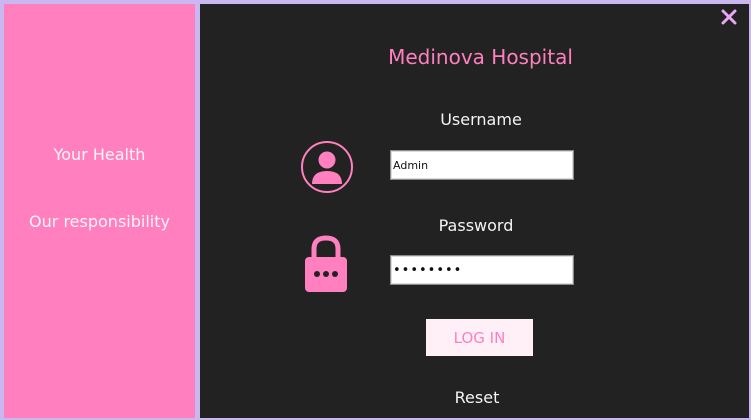  Describe the element at coordinates (479, 337) in the screenshot. I see `login-button: LOG IN` at that location.